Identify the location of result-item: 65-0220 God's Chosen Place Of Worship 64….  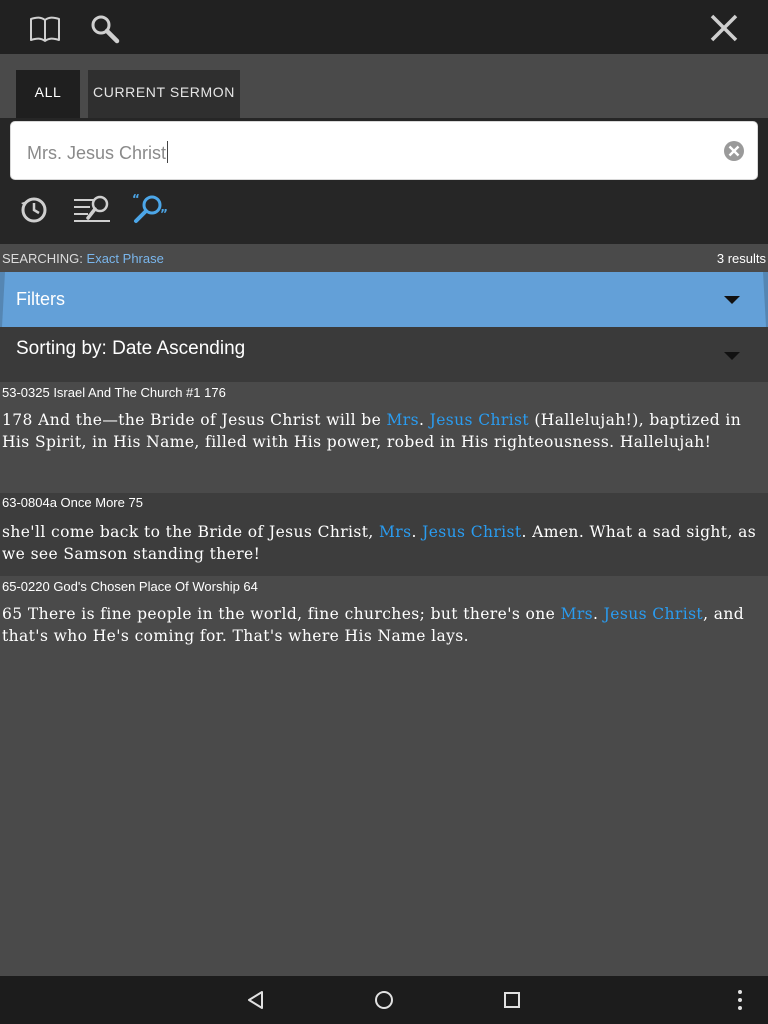
(384, 615).